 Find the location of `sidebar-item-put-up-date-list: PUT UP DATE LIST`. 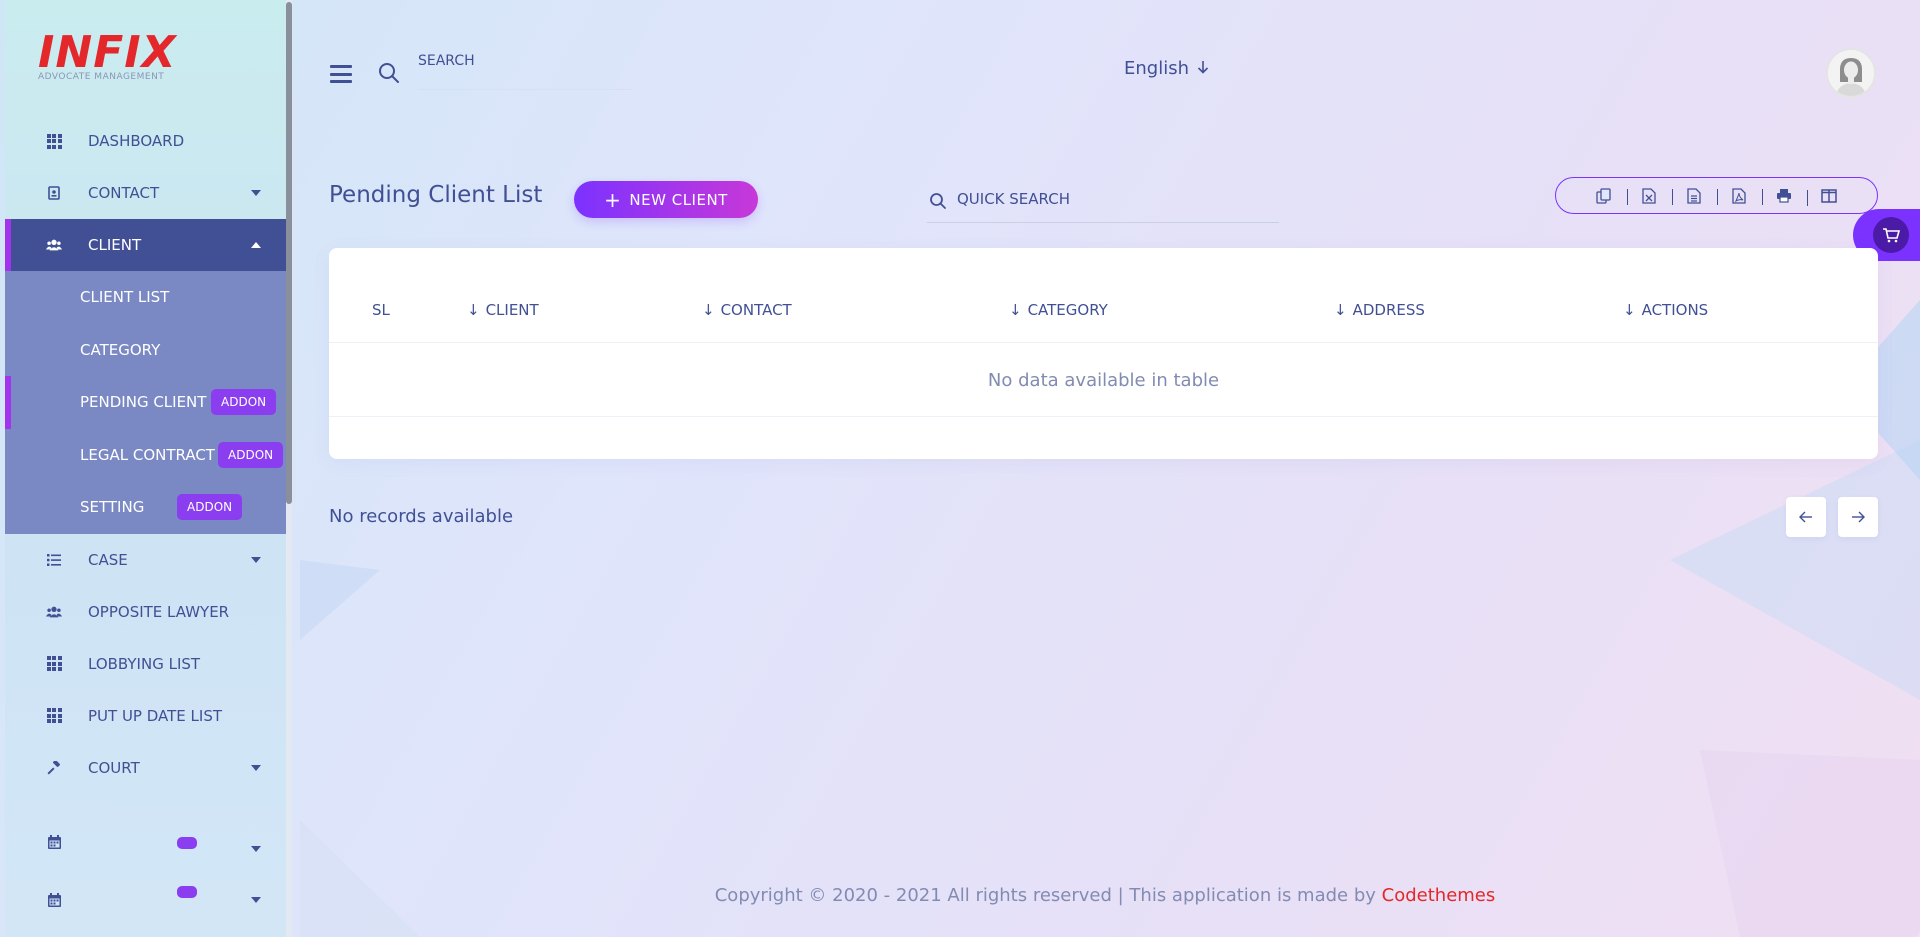

sidebar-item-put-up-date-list: PUT UP DATE LIST is located at coordinates (145, 716).